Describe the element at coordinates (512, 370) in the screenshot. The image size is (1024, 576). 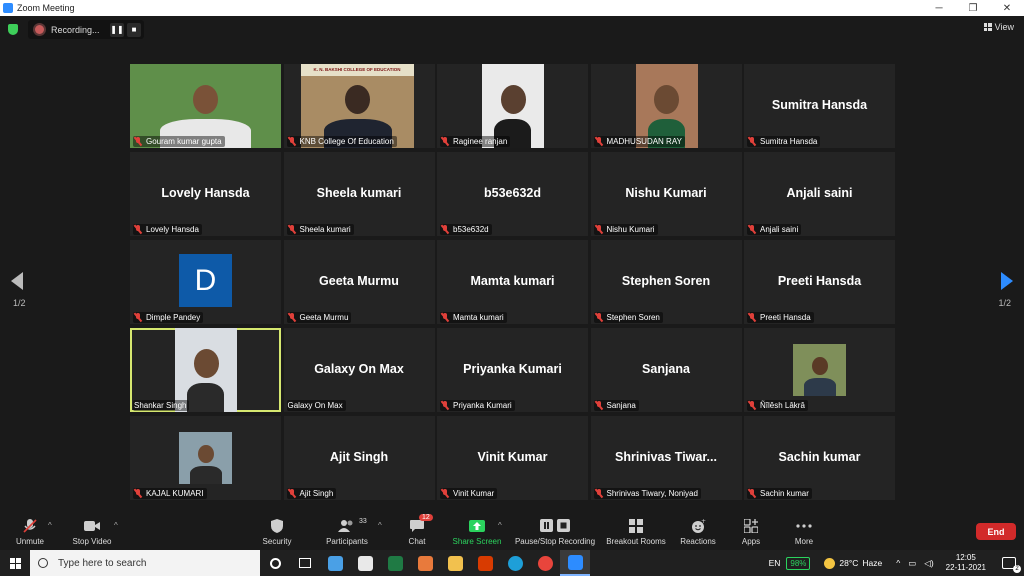
I see `participant-tile: Priyanka Kumari Priyanka Kumari` at that location.